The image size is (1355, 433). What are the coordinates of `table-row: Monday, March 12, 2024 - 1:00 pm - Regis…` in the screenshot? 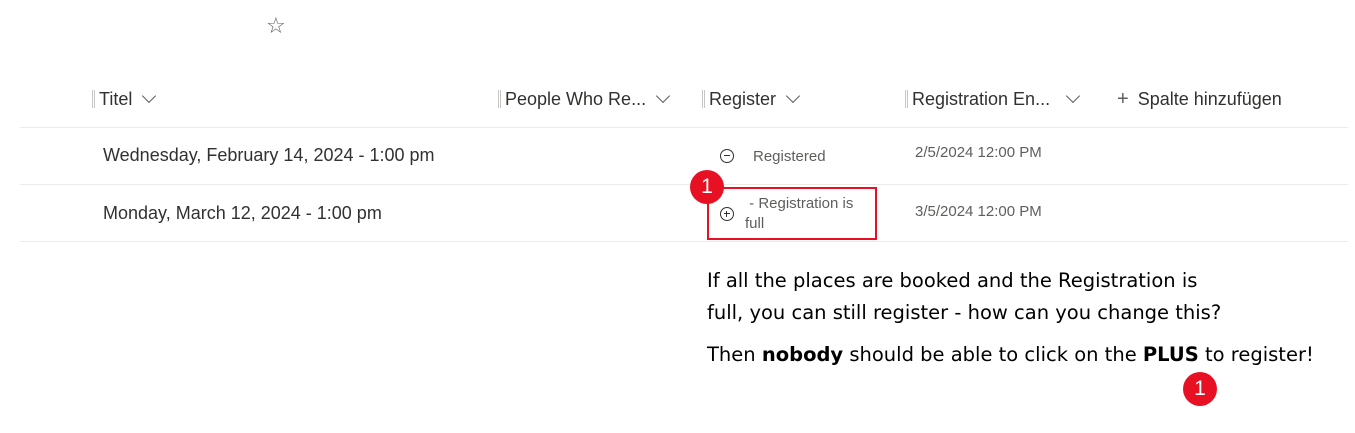 It's located at (684, 213).